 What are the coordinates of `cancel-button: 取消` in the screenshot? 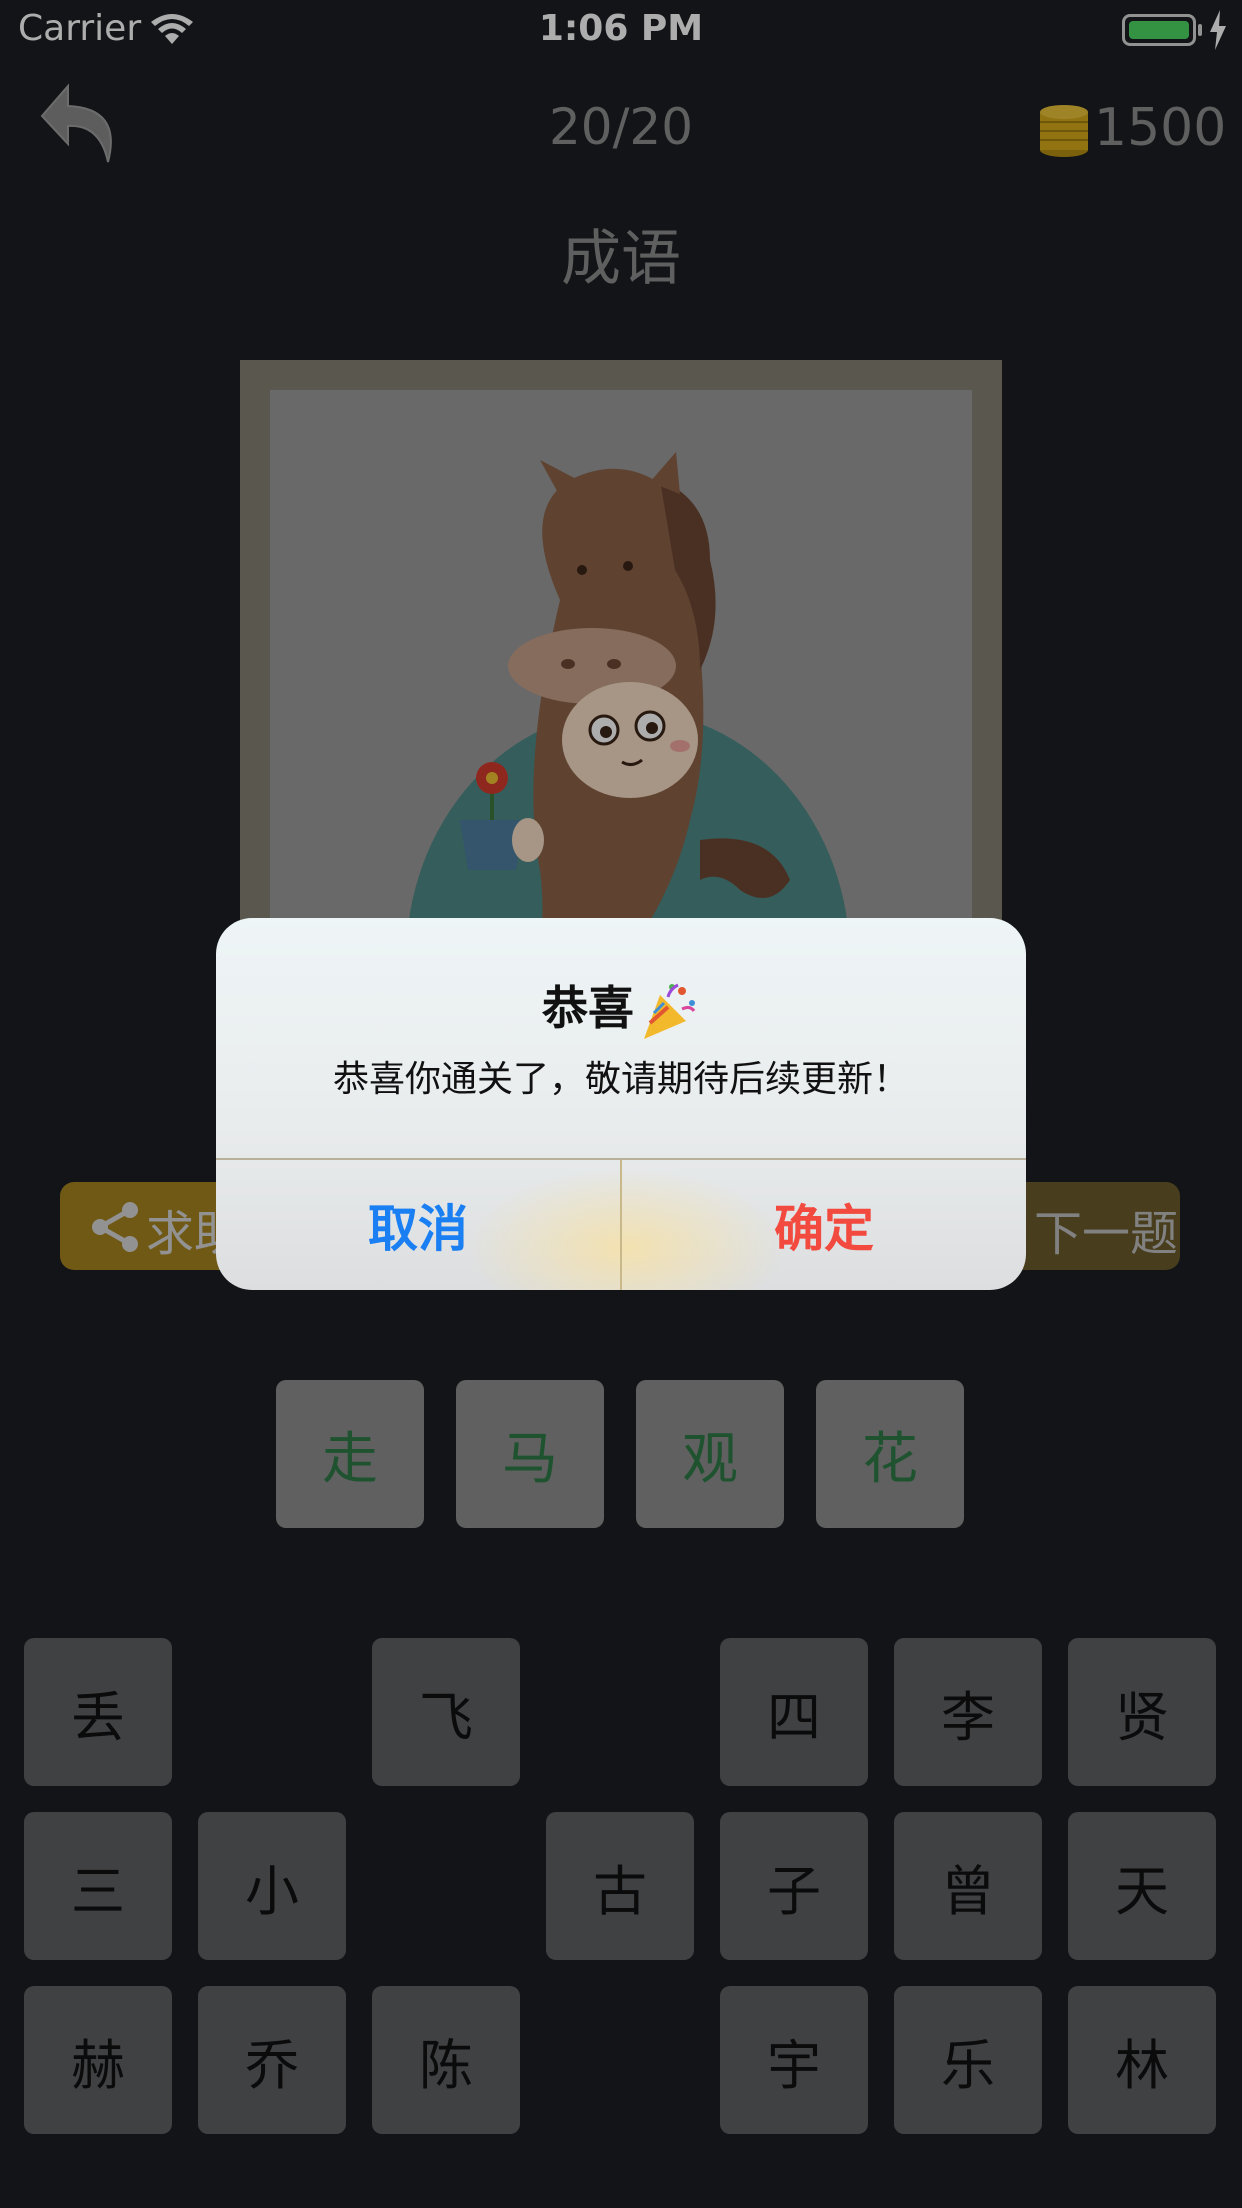 It's located at (418, 1225).